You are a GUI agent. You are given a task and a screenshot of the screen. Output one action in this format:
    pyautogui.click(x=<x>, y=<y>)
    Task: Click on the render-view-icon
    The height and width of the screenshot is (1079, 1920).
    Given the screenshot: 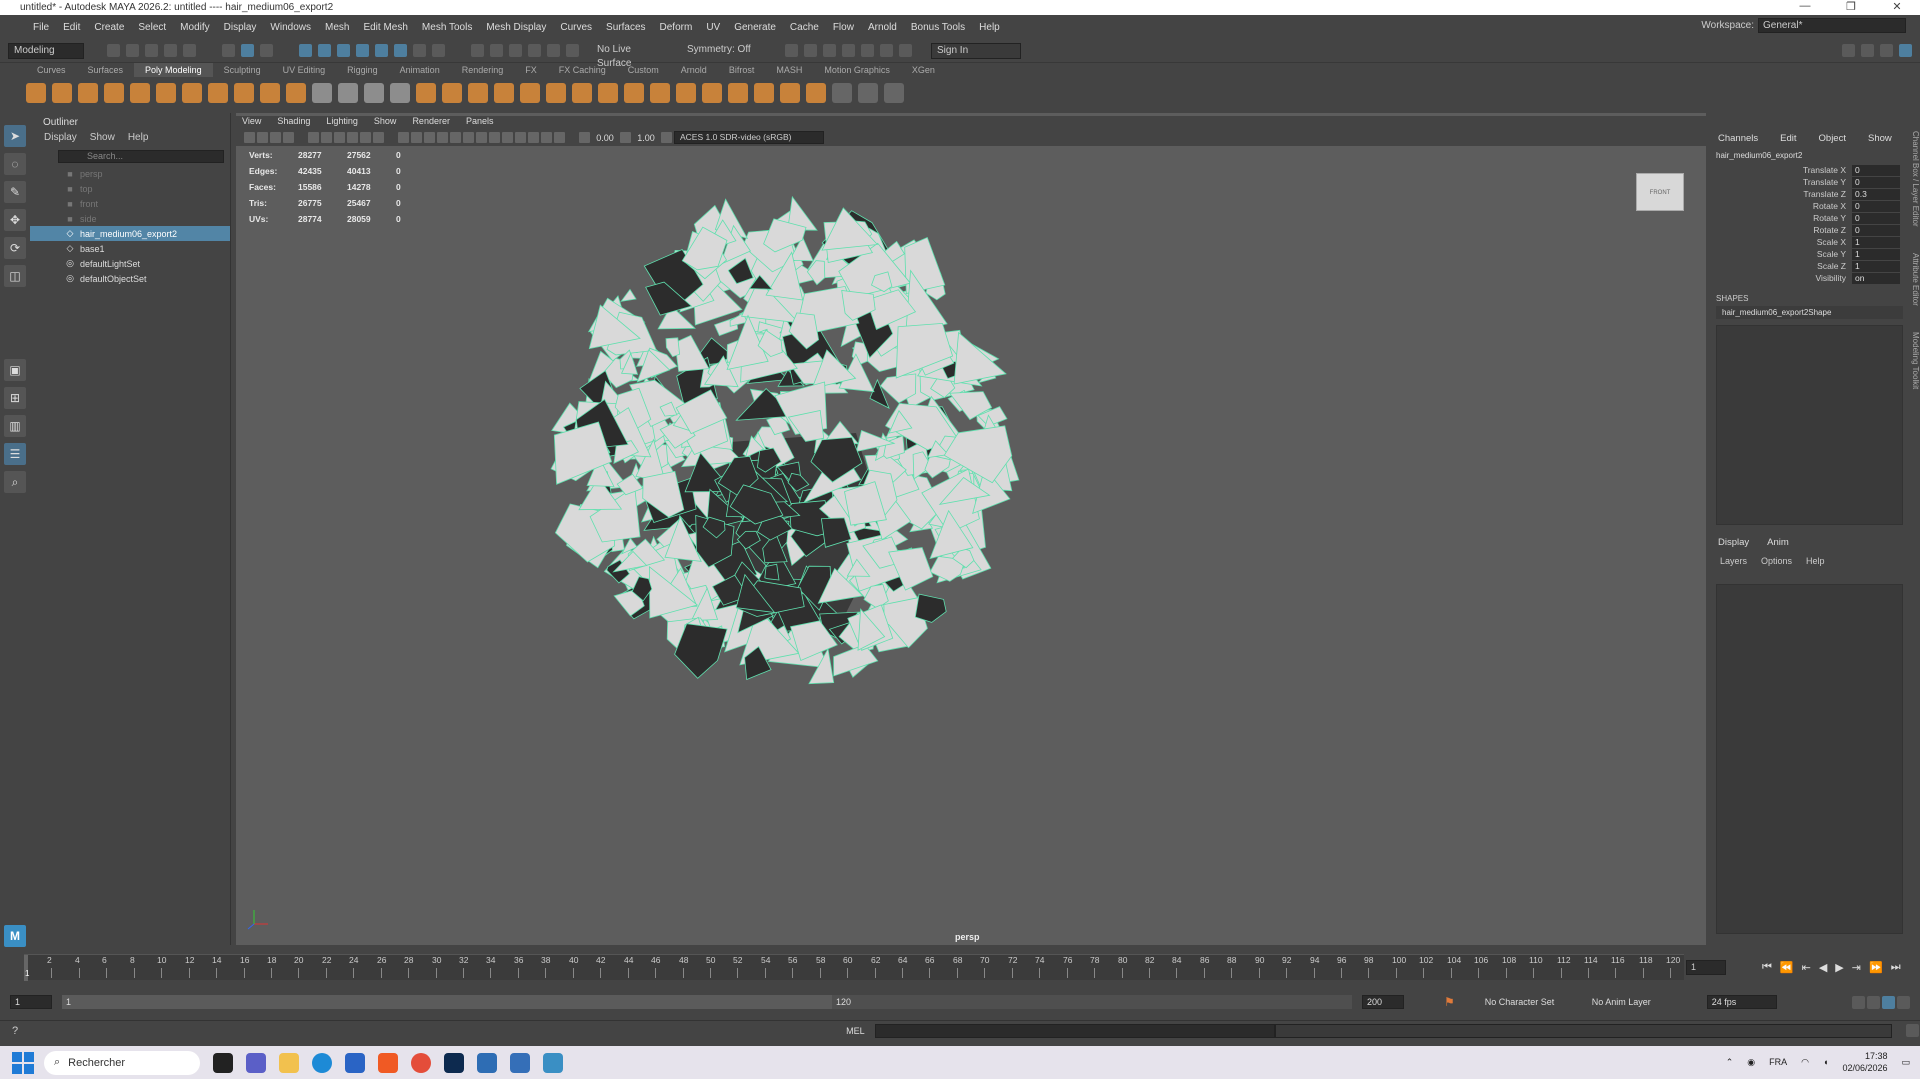 What is the action you would take?
    pyautogui.click(x=791, y=50)
    